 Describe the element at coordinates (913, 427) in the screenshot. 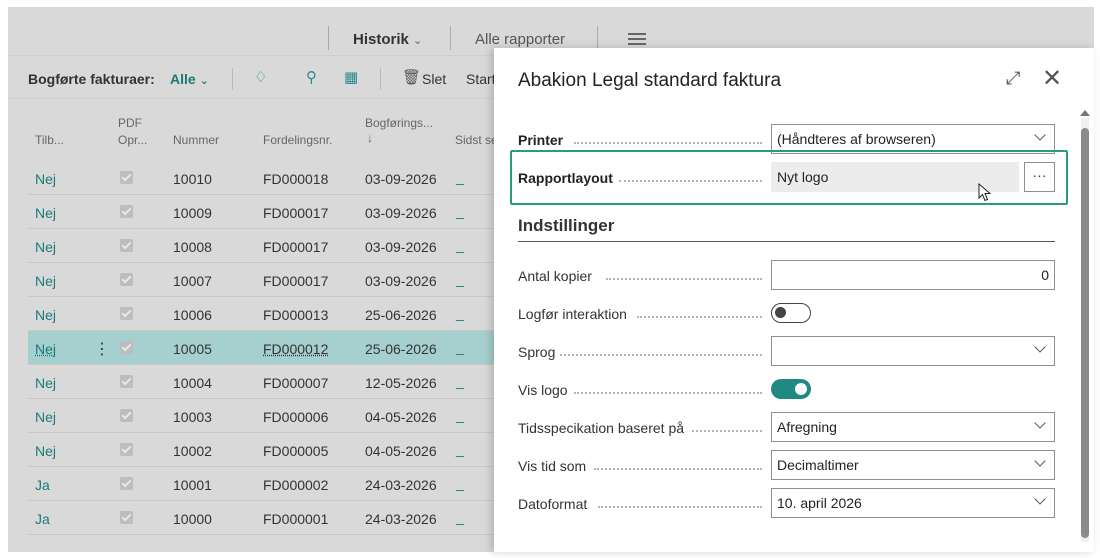

I see `time-spec-select: Afregning` at that location.